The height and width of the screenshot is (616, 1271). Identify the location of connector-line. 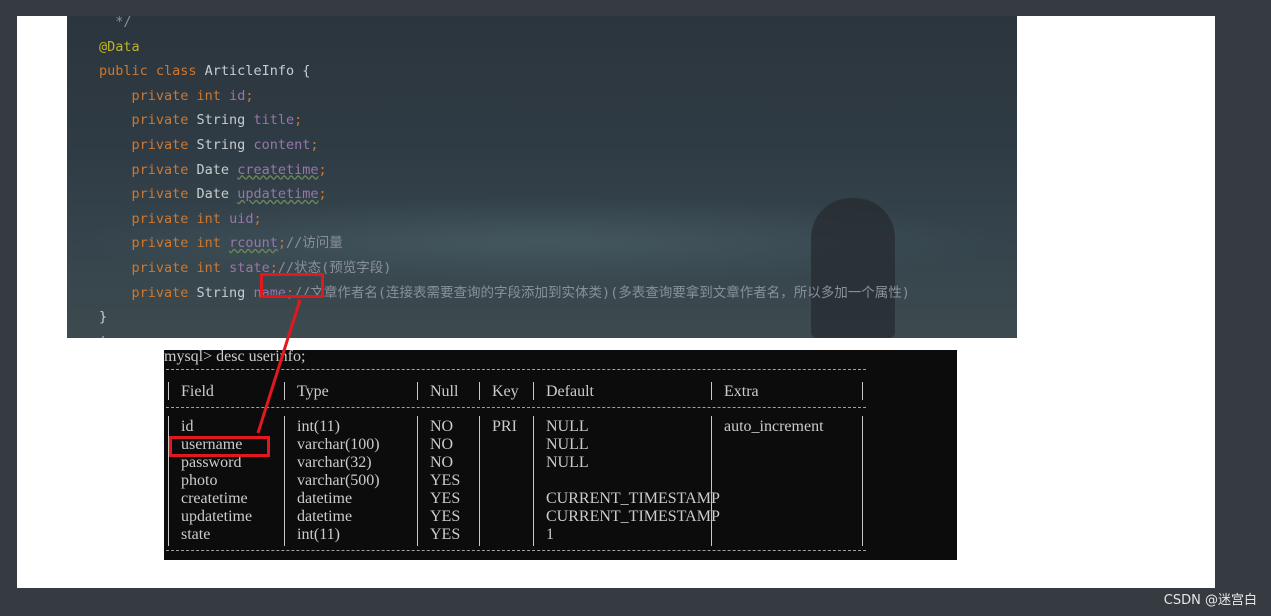
(279, 366).